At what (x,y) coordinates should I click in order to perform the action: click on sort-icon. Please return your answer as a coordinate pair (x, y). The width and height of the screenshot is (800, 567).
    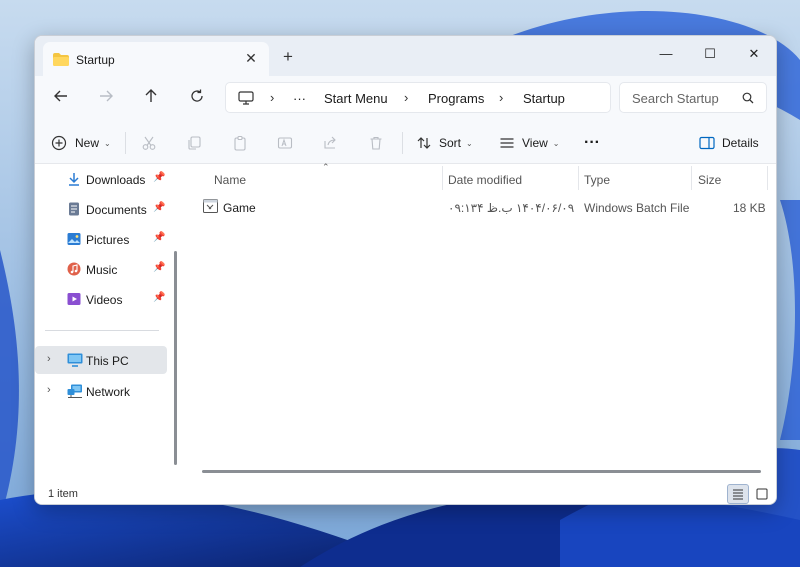
    Looking at the image, I should click on (424, 143).